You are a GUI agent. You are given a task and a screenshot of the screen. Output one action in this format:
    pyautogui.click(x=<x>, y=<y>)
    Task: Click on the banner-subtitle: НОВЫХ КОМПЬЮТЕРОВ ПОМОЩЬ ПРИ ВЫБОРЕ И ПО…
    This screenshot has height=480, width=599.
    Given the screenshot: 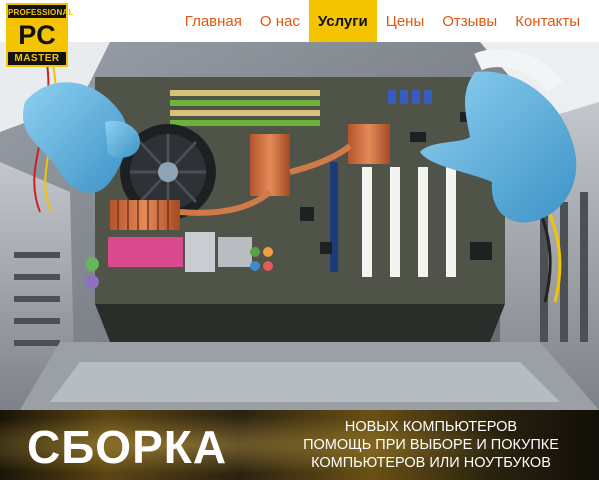 What is the action you would take?
    pyautogui.click(x=431, y=445)
    